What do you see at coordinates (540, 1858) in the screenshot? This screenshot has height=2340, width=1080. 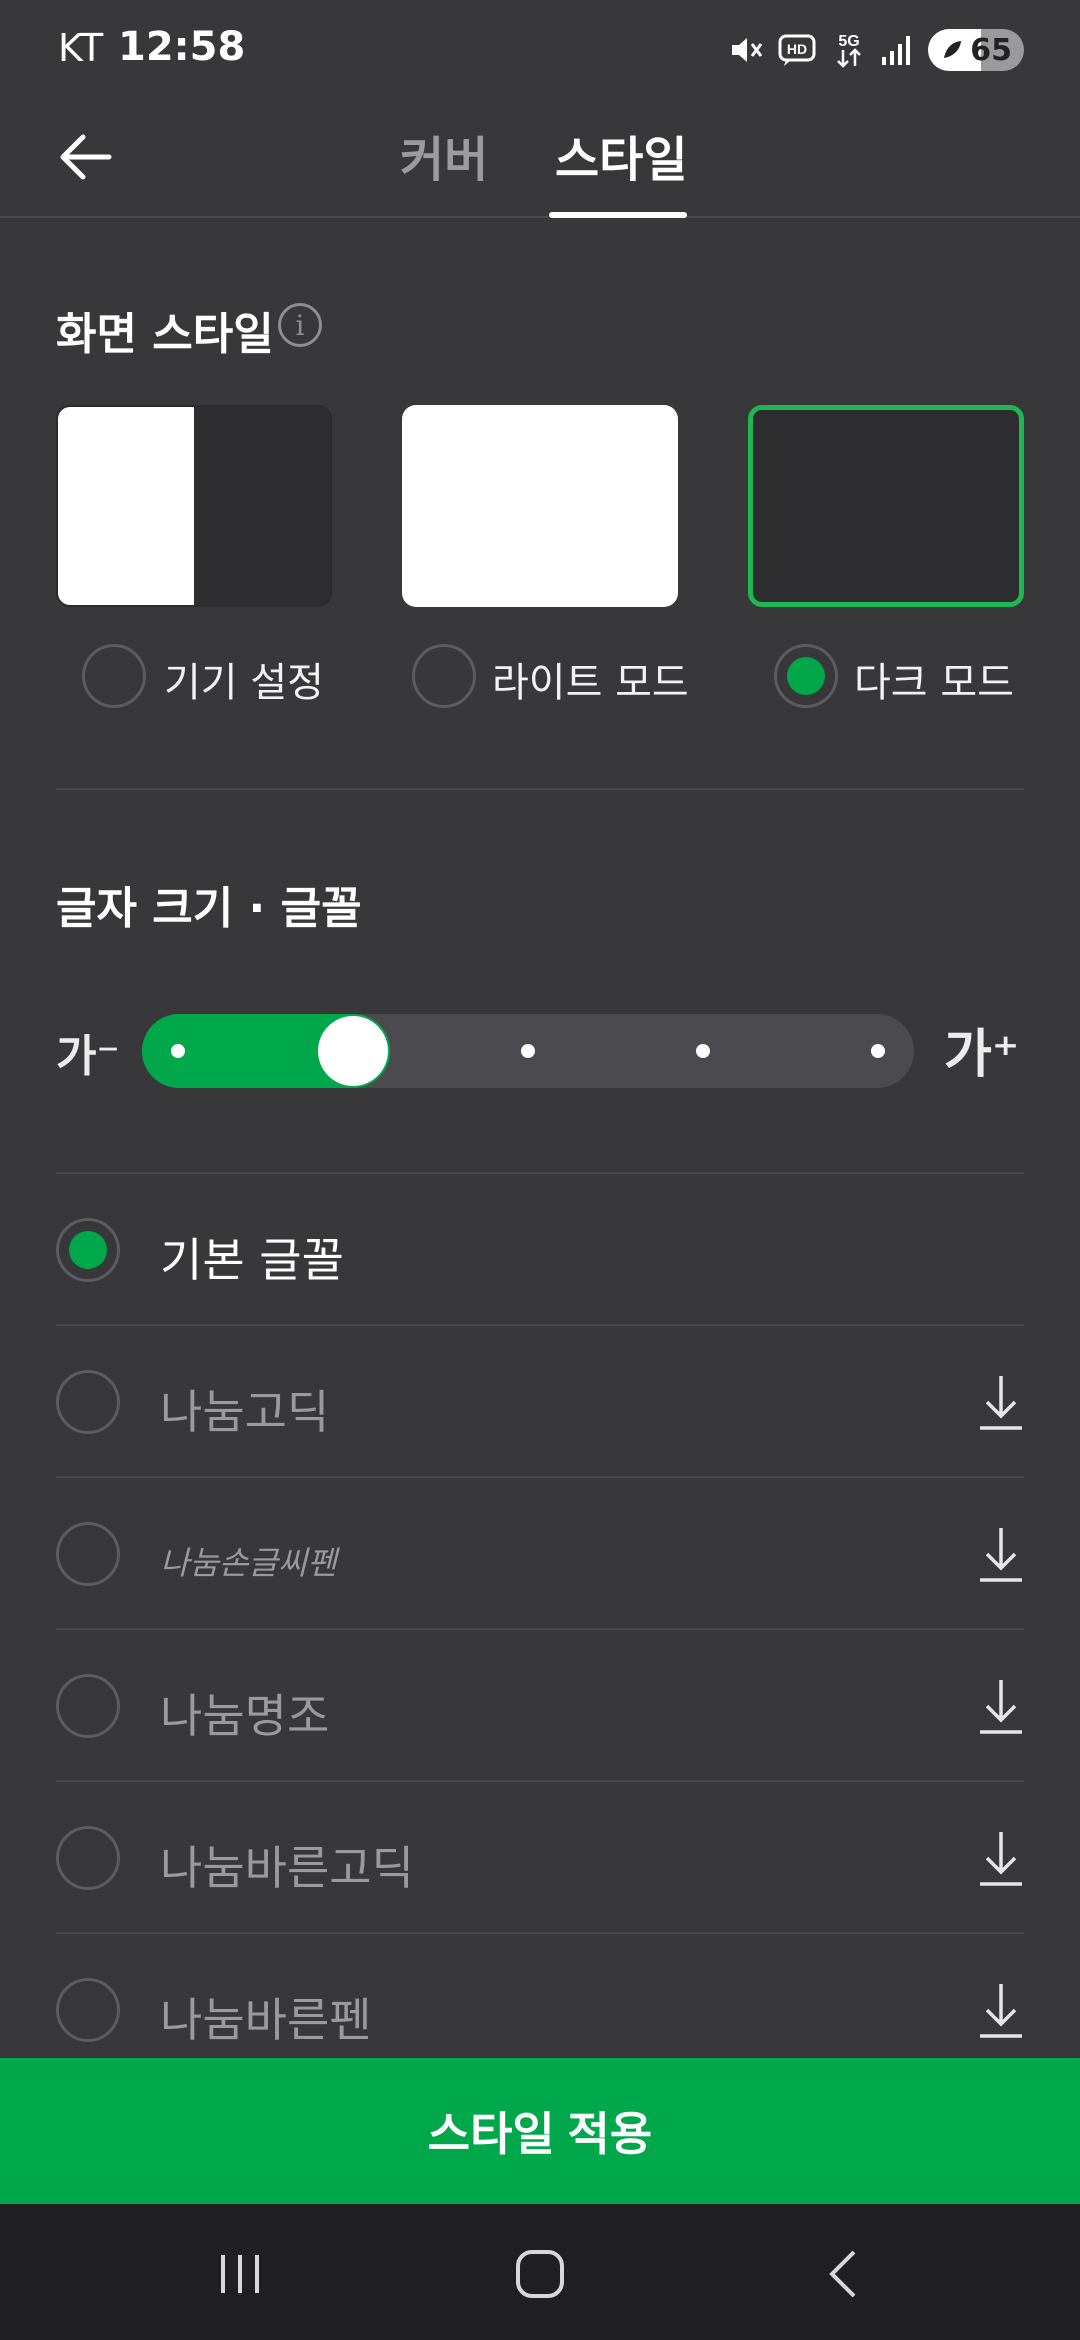 I see `font-option-row: 나눔바른고딕` at bounding box center [540, 1858].